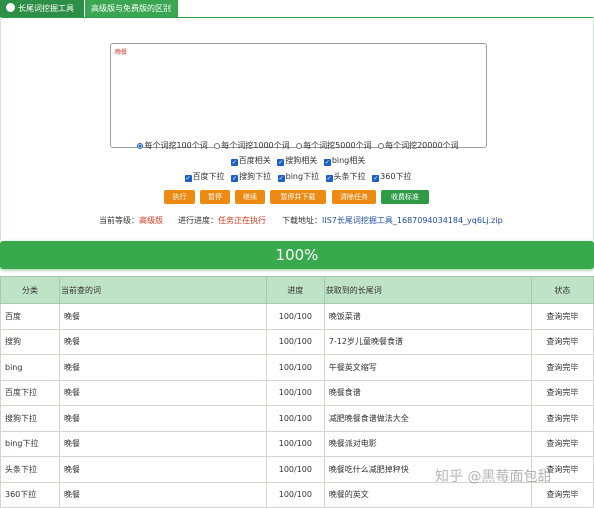  I want to click on cell-category: 百度, so click(30, 316).